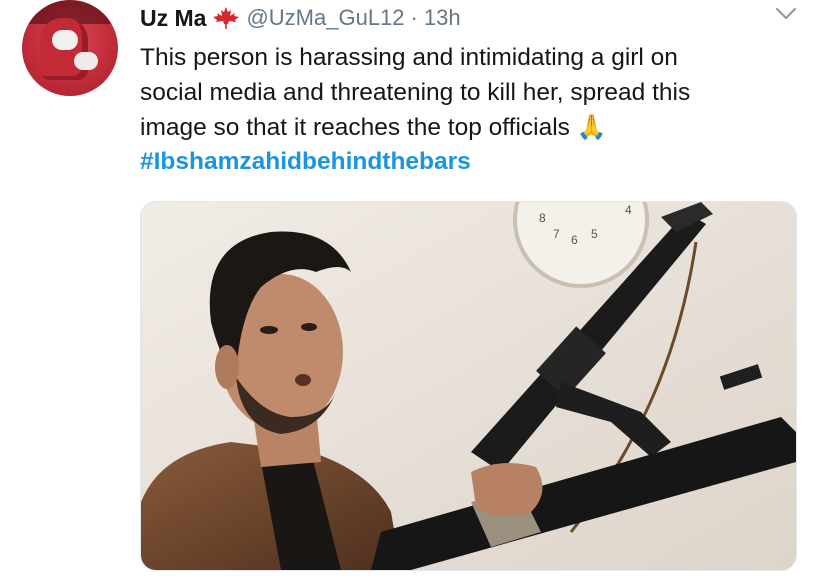 This screenshot has height=579, width=827. Describe the element at coordinates (628, 210) in the screenshot. I see `clock-number: 4` at that location.